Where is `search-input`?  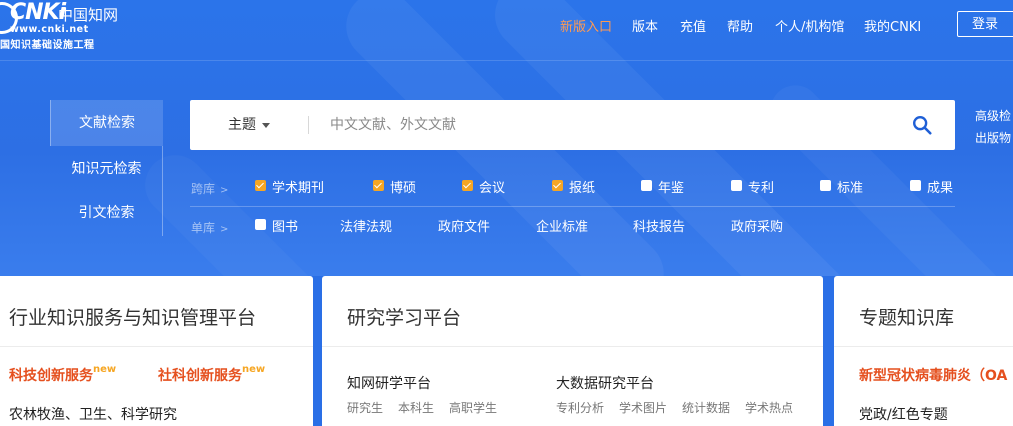
search-input is located at coordinates (610, 125).